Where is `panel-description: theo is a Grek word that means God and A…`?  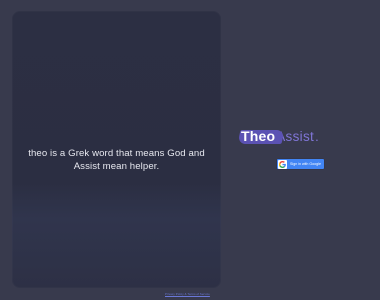
panel-description: theo is a Grek word that means God and A… is located at coordinates (116, 160).